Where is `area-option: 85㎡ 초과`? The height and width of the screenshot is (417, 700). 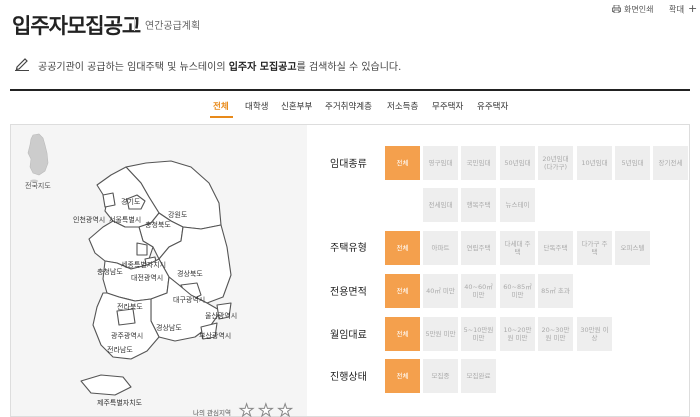
area-option: 85㎡ 초과 is located at coordinates (555, 291).